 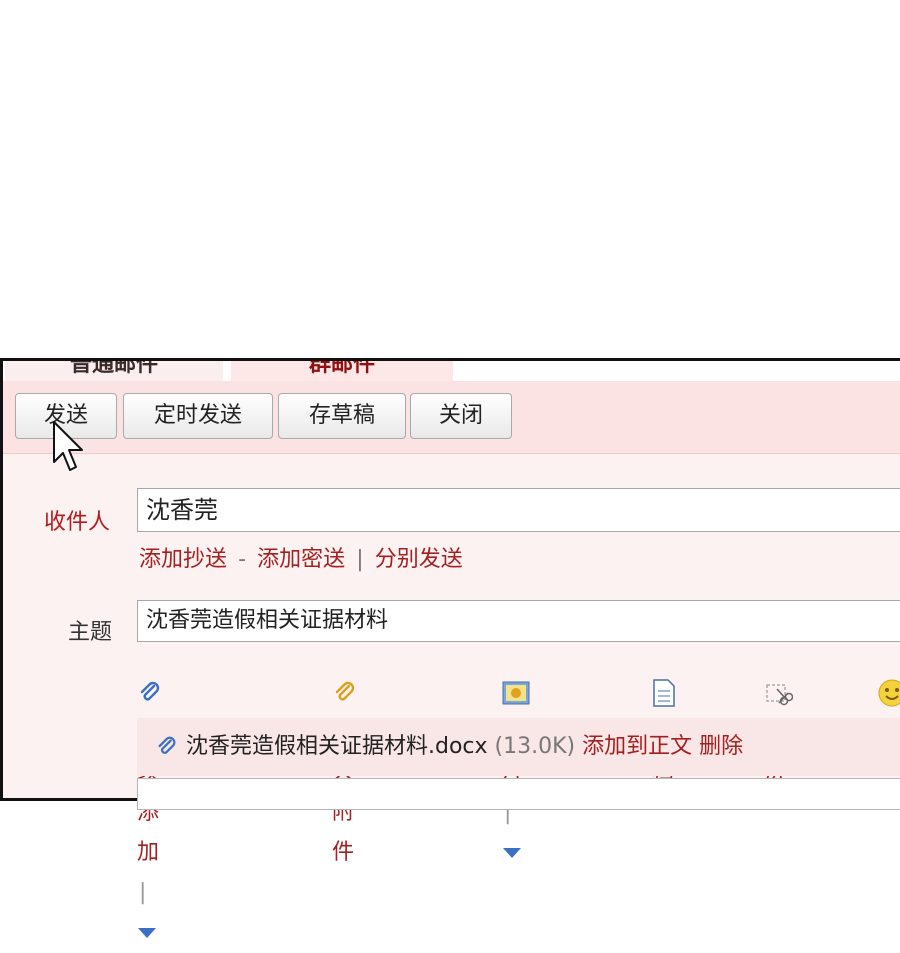 I want to click on photo-button: 照片 |, so click(x=516, y=765).